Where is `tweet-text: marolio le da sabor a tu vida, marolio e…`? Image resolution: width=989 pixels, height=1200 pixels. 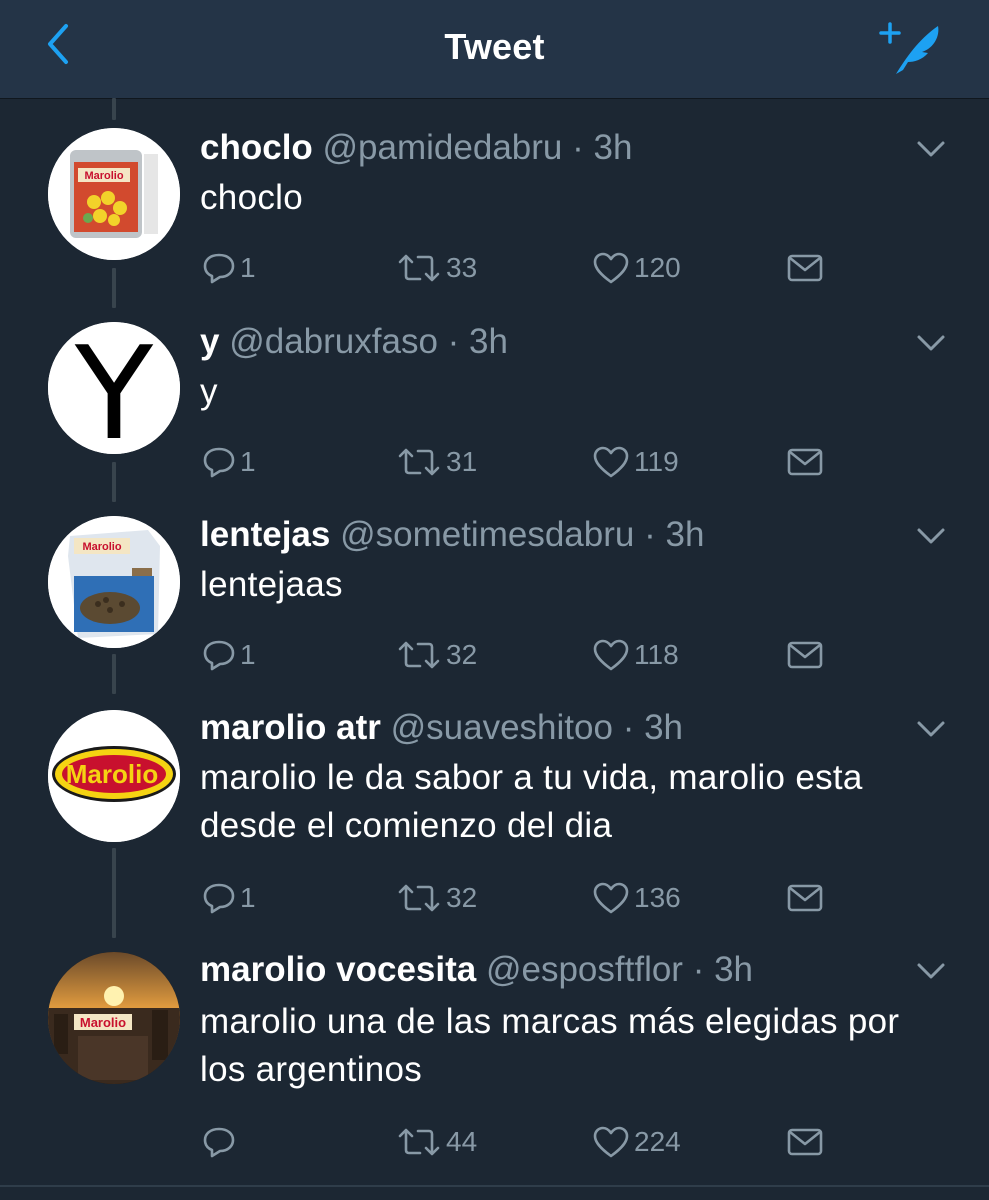
tweet-text: marolio le da sabor a tu vida, marolio e… is located at coordinates (531, 801).